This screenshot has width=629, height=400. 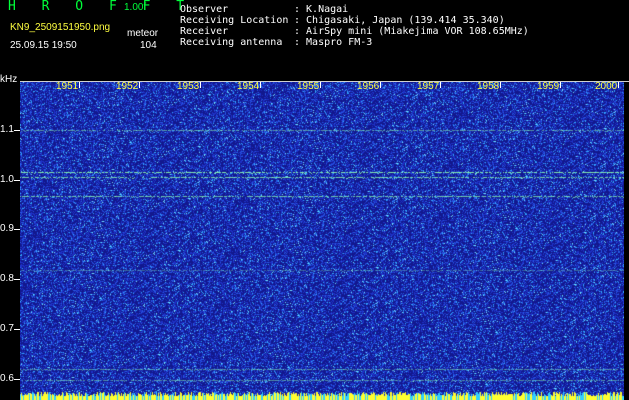 What do you see at coordinates (308, 86) in the screenshot?
I see `x-tick-label: 1955` at bounding box center [308, 86].